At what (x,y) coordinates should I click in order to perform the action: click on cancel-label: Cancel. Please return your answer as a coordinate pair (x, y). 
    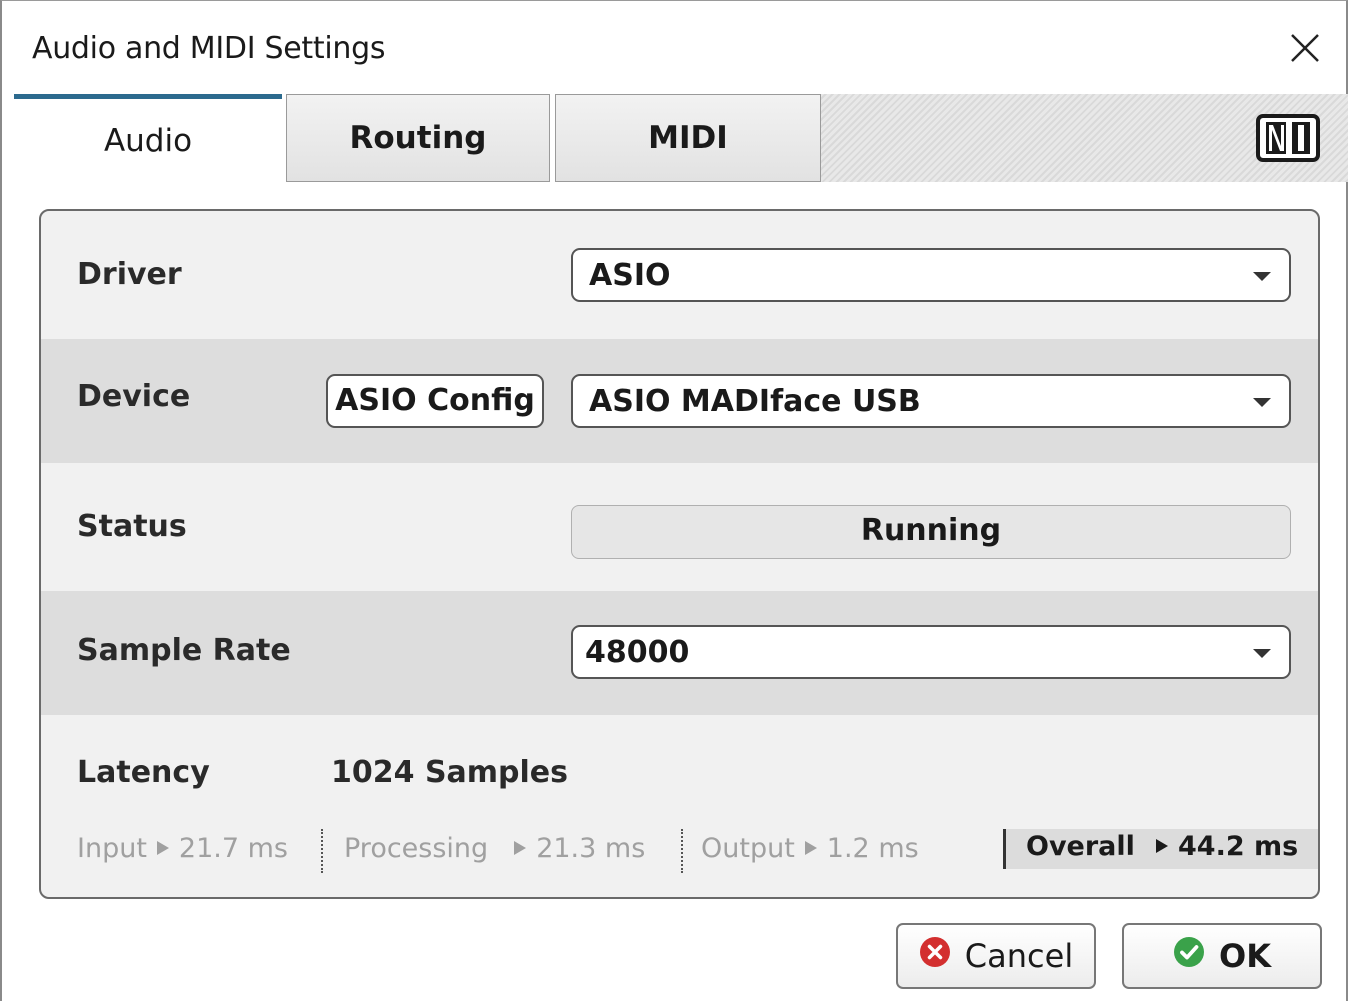
    Looking at the image, I should click on (1019, 956).